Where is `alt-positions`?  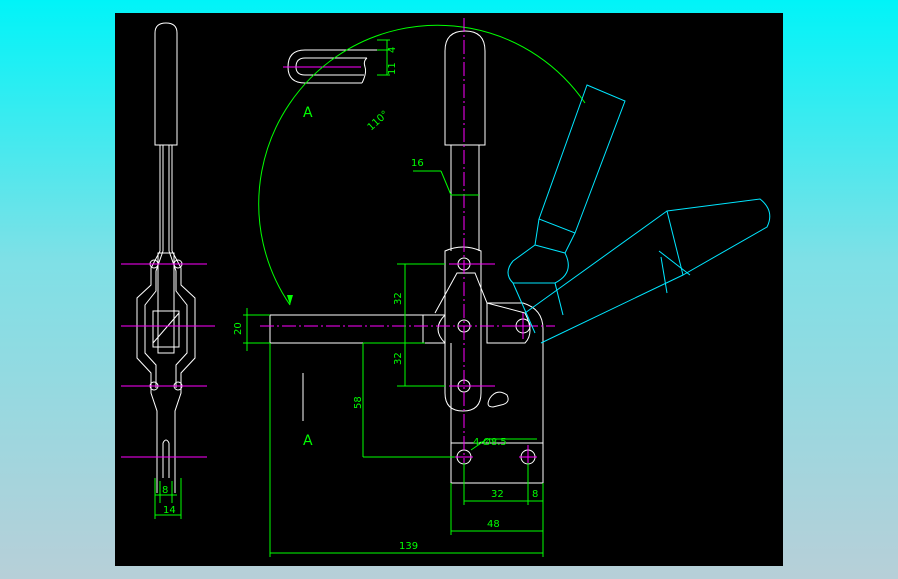 alt-positions is located at coordinates (639, 214).